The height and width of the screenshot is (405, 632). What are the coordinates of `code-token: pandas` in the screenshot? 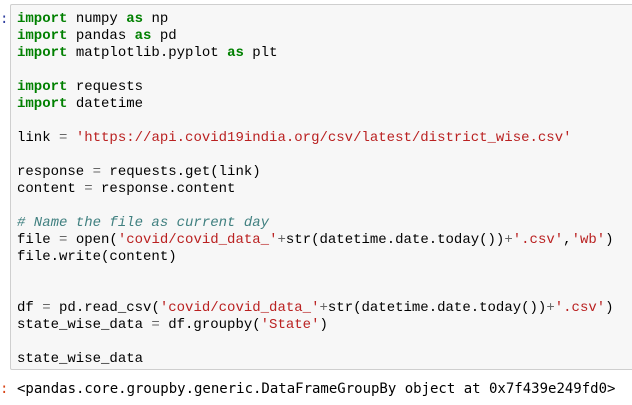 It's located at (101, 36).